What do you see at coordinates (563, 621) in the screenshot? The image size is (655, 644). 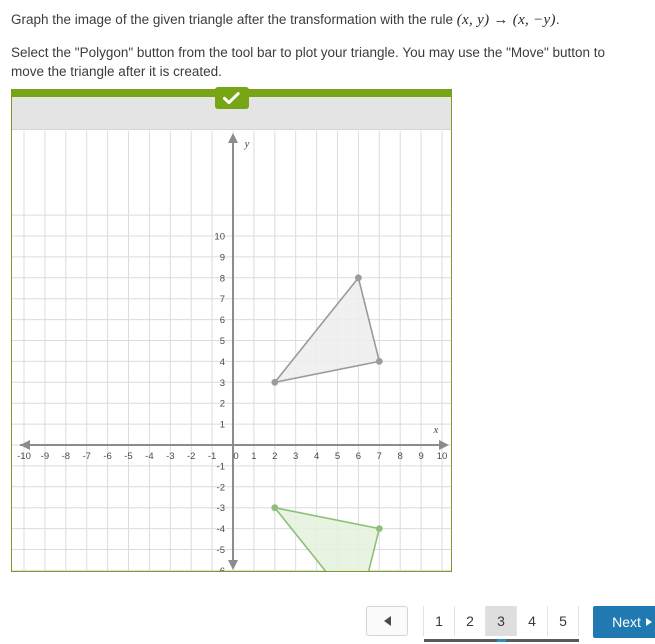 I see `page-tab-5: 5` at bounding box center [563, 621].